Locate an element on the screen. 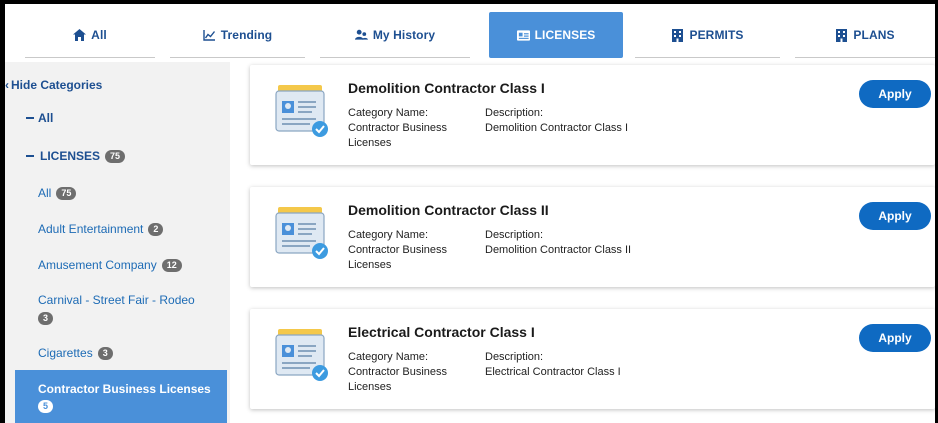 Image resolution: width=938 pixels, height=423 pixels. sidebar-item-adult-entertainment: Adult Entertainment 2 is located at coordinates (101, 229).